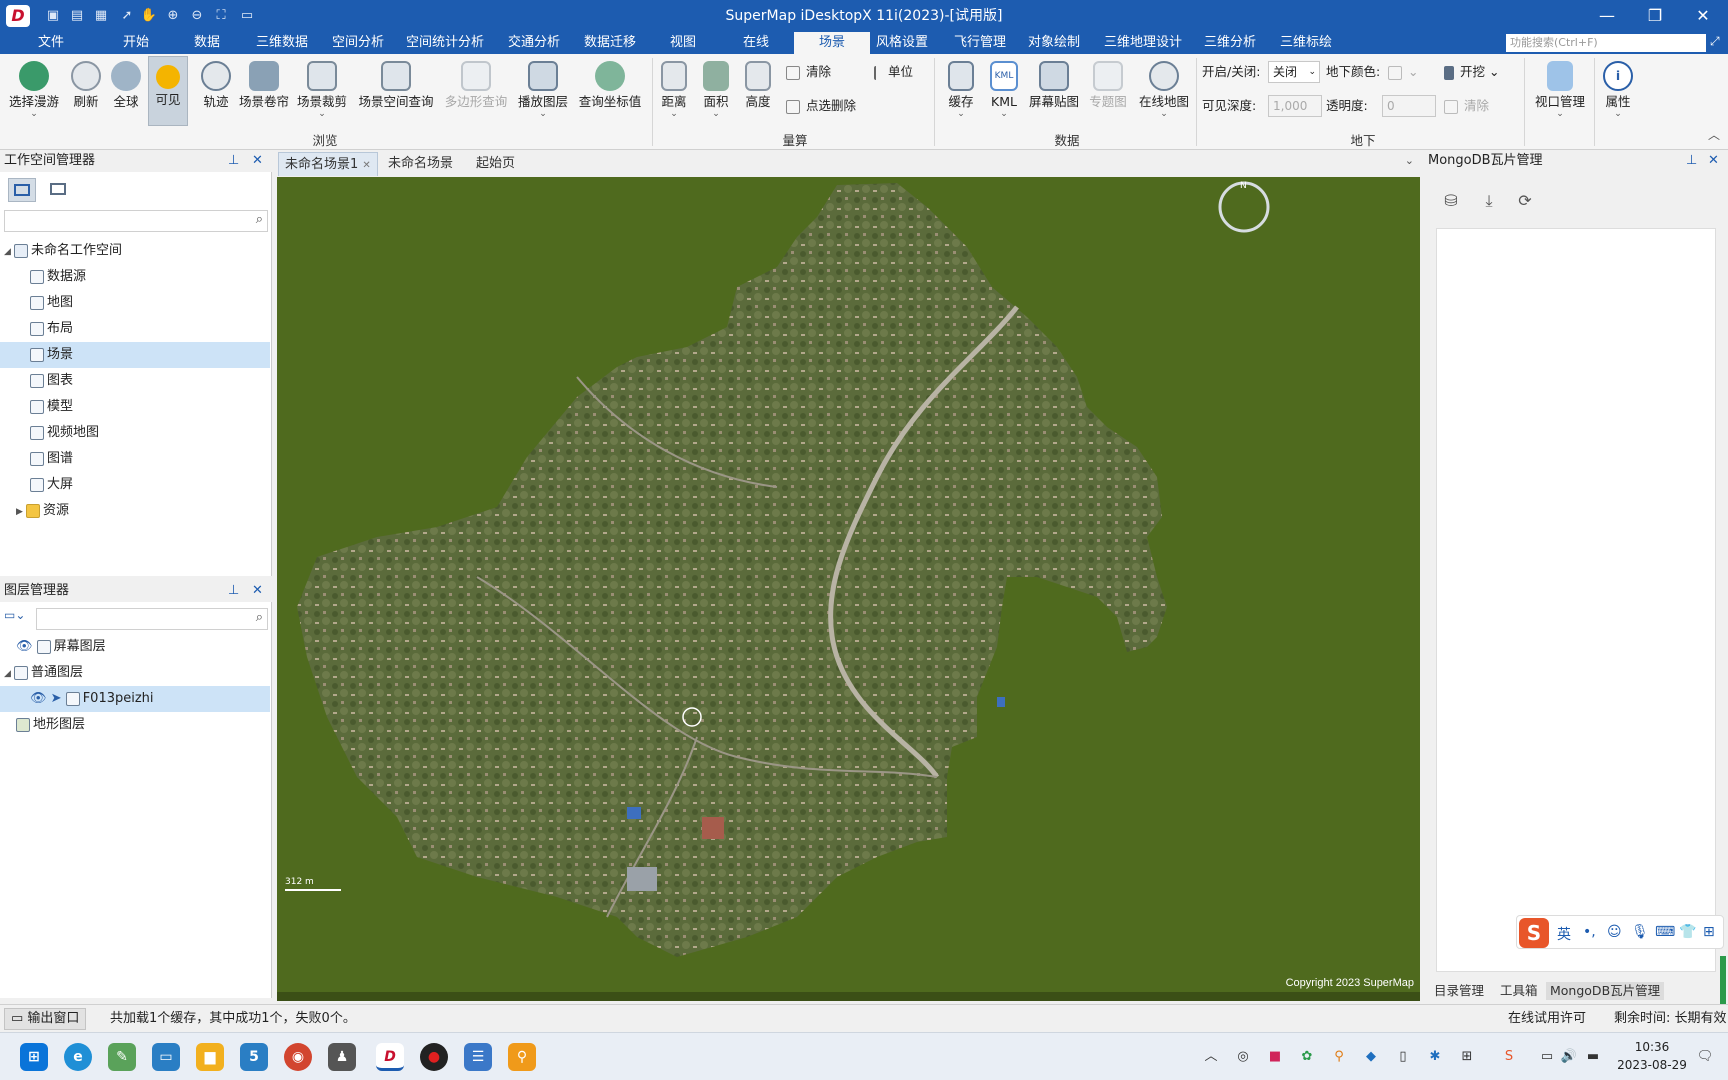 This screenshot has height=1080, width=1728. Describe the element at coordinates (1715, 41) in the screenshot. I see `expand-icon: ⤢` at that location.